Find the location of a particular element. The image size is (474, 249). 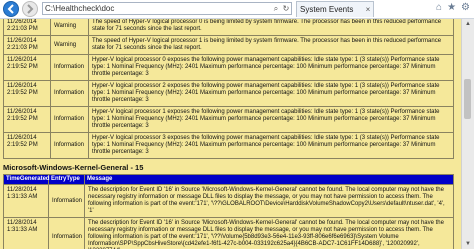

search-icon: ⌕ is located at coordinates (276, 9).